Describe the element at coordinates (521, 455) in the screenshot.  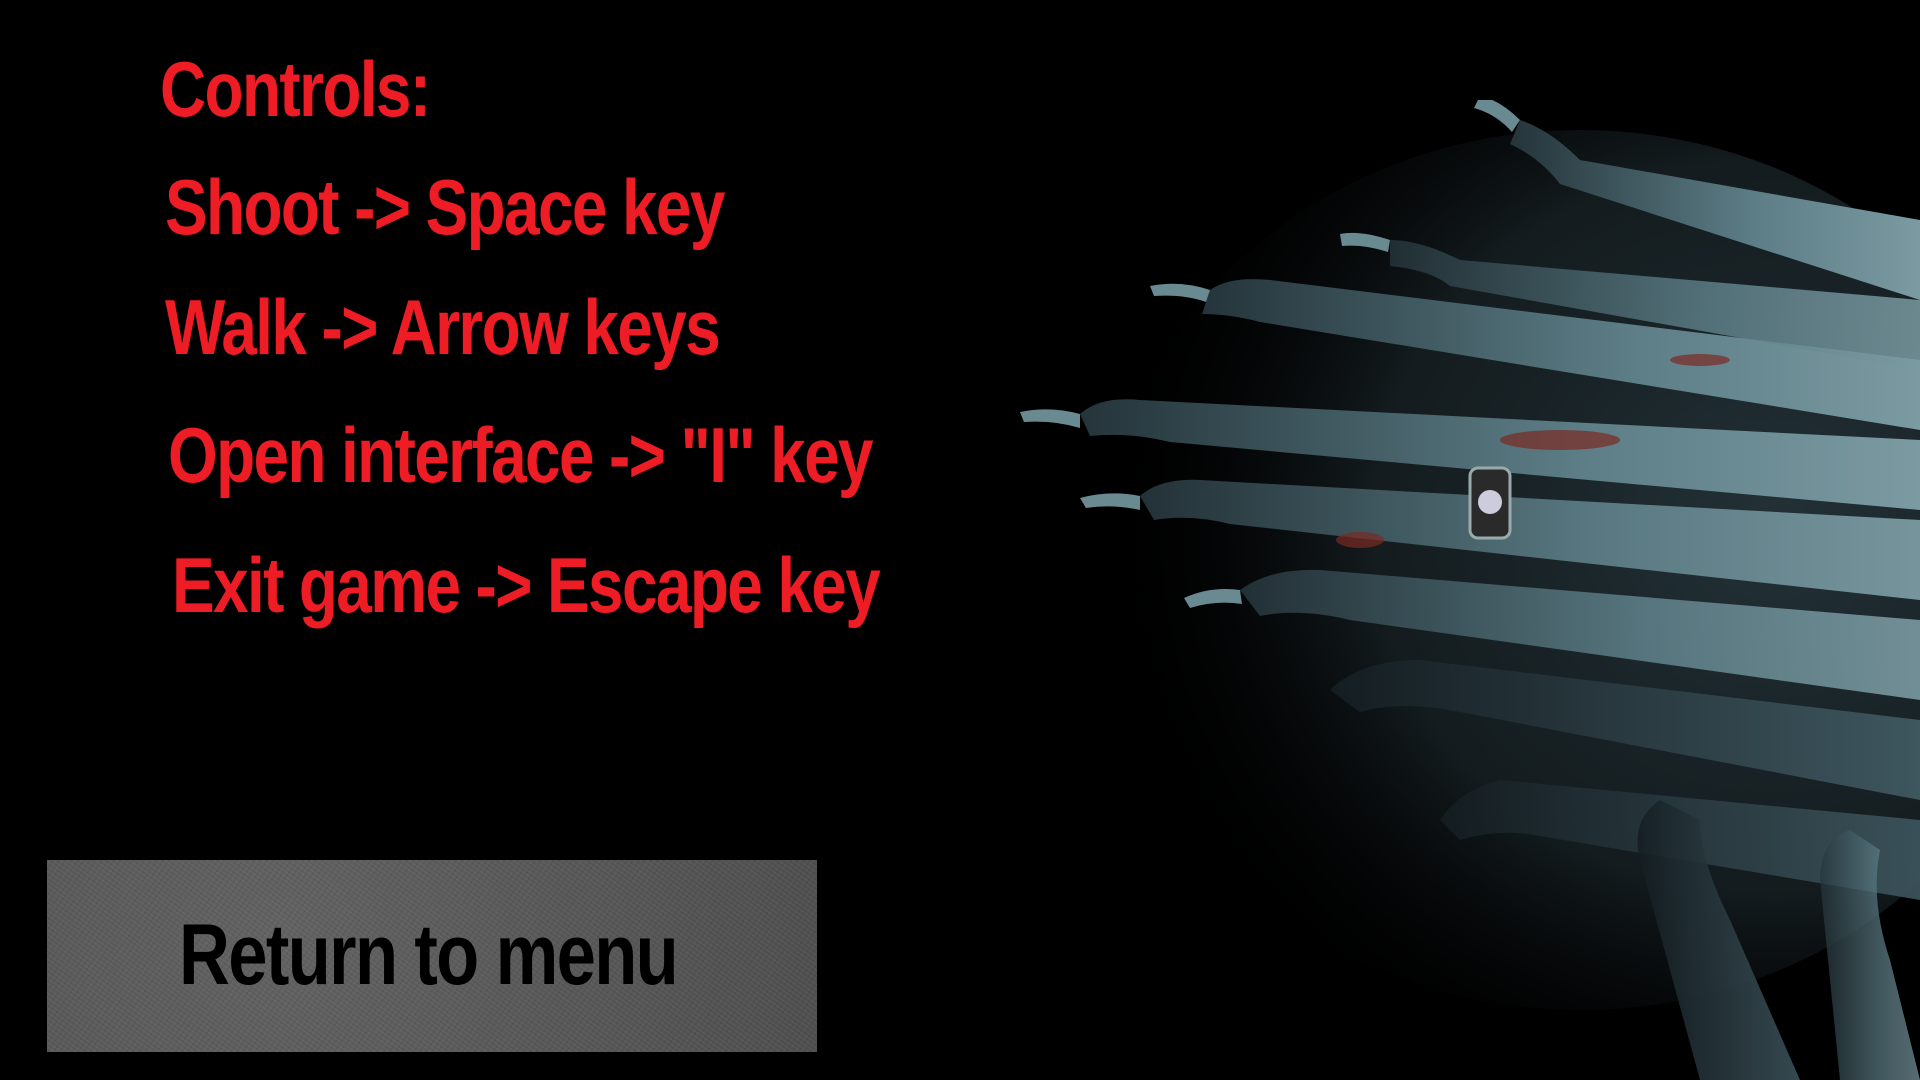
I see `control-open-interface: Open interface -> "I" key` at that location.